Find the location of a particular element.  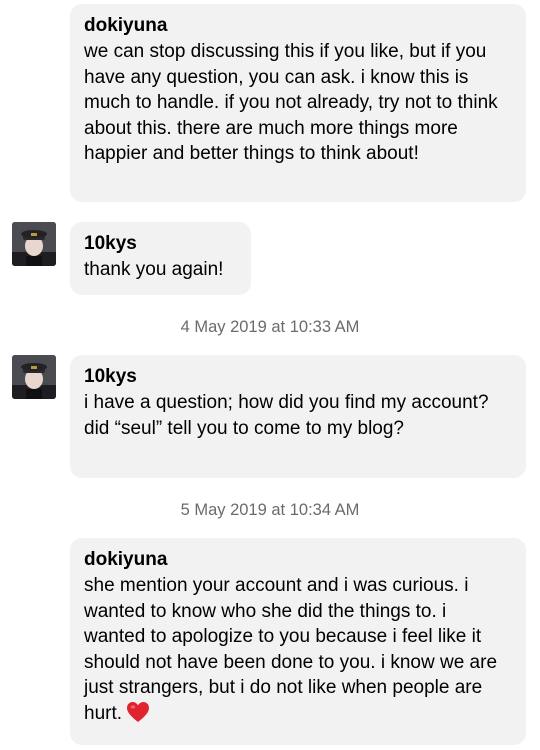

heart-icon is located at coordinates (138, 716).